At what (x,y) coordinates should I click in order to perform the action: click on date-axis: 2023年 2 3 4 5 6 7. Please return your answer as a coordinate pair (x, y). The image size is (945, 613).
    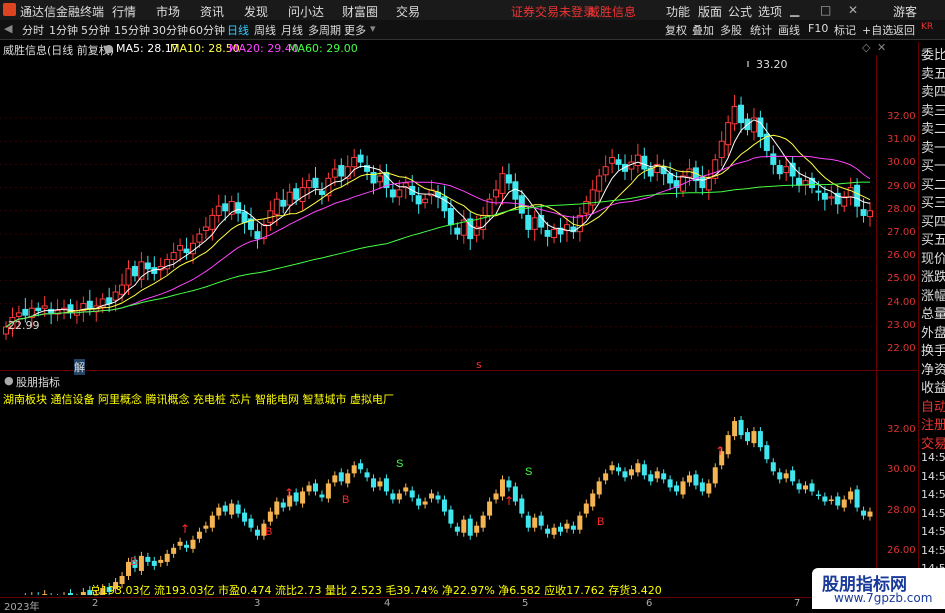
    Looking at the image, I should click on (459, 605).